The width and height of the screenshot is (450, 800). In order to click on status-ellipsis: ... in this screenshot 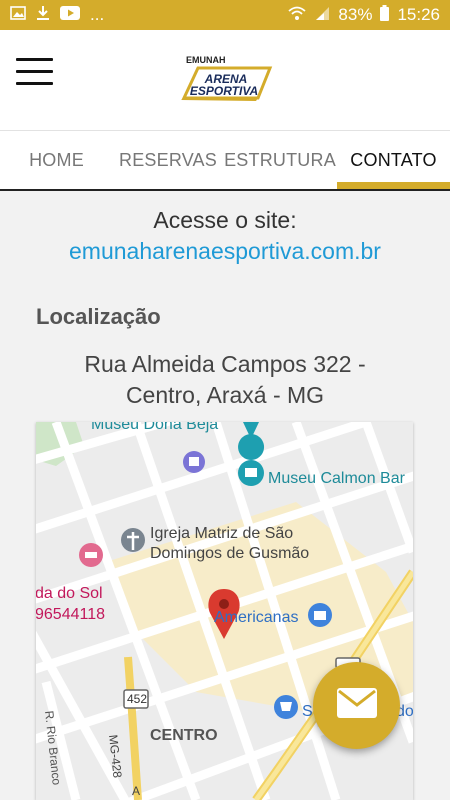, I will do `click(97, 14)`.